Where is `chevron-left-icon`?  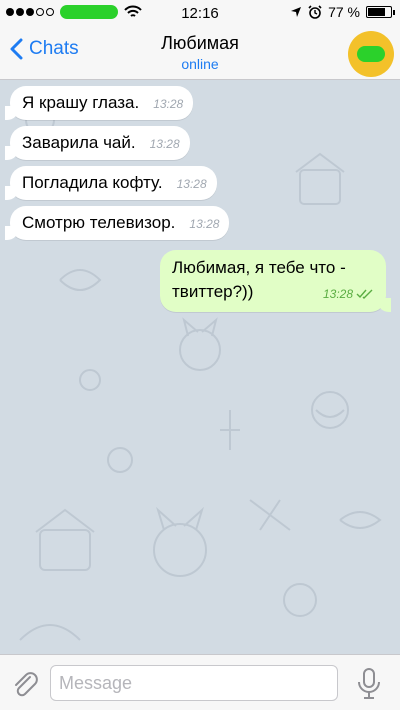 chevron-left-icon is located at coordinates (16, 49).